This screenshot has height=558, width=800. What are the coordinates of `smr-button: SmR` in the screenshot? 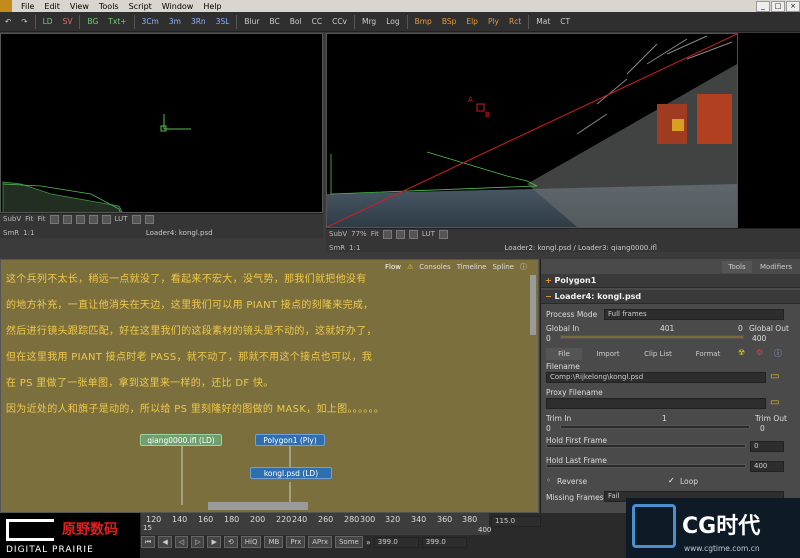 It's located at (11, 233).